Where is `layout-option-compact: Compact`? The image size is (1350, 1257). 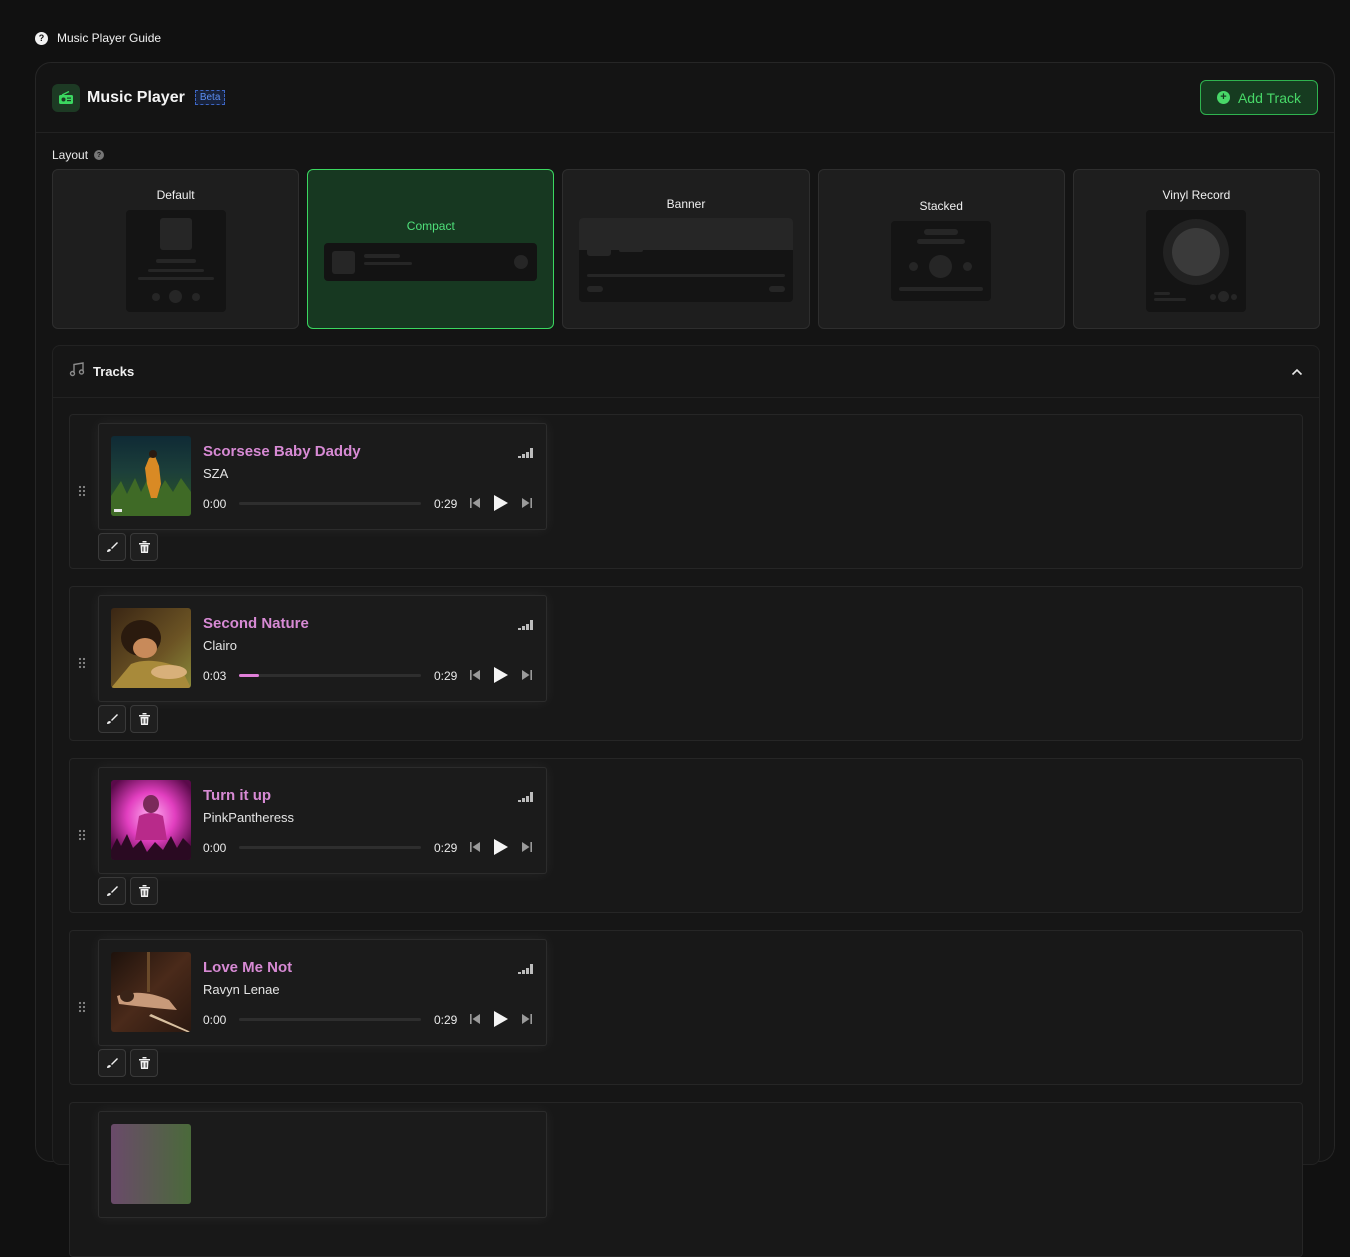
layout-option-compact: Compact is located at coordinates (431, 249).